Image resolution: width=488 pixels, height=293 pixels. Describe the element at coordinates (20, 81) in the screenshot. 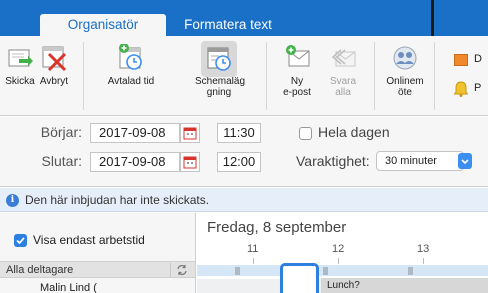

I see `send-label: Skicka` at that location.